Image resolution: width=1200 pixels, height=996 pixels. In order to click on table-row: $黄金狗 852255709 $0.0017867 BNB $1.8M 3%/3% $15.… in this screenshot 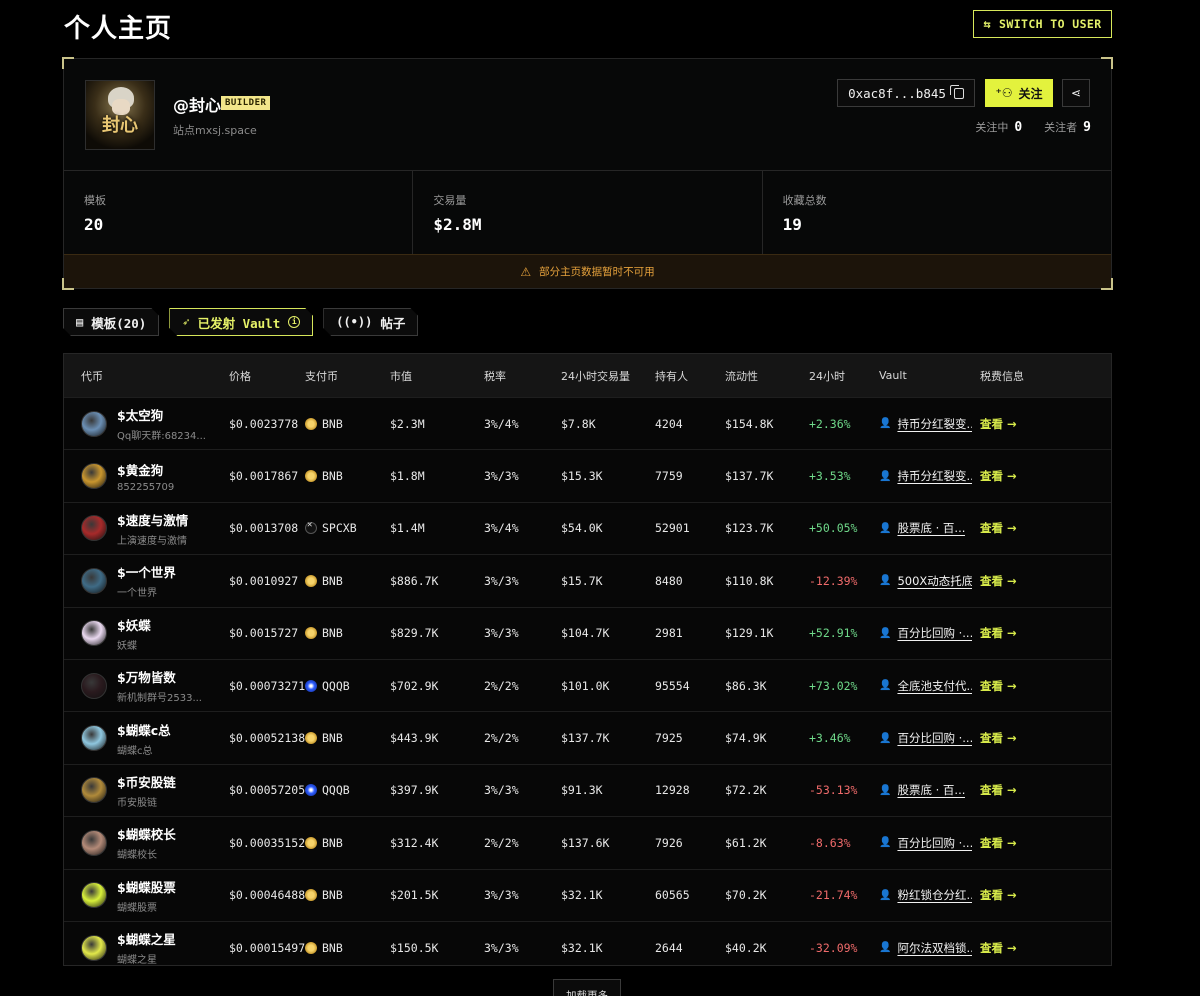, I will do `click(587, 475)`.